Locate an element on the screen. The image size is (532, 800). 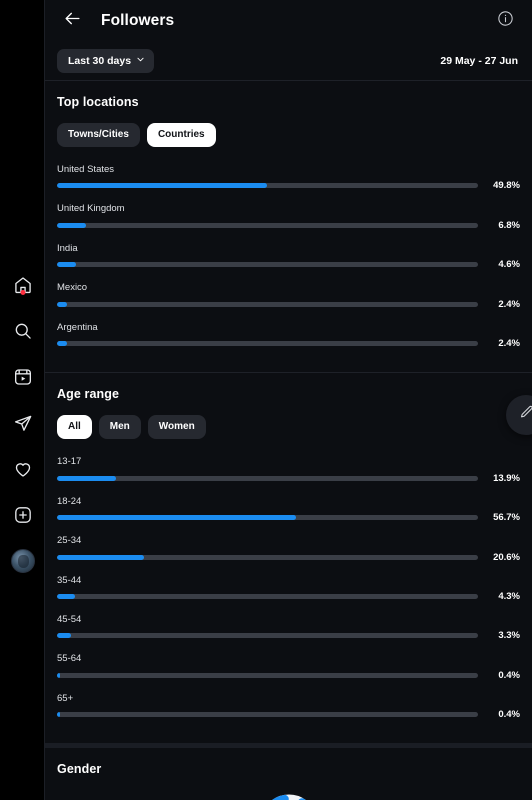
gender-title: Gender is located at coordinates (79, 769).